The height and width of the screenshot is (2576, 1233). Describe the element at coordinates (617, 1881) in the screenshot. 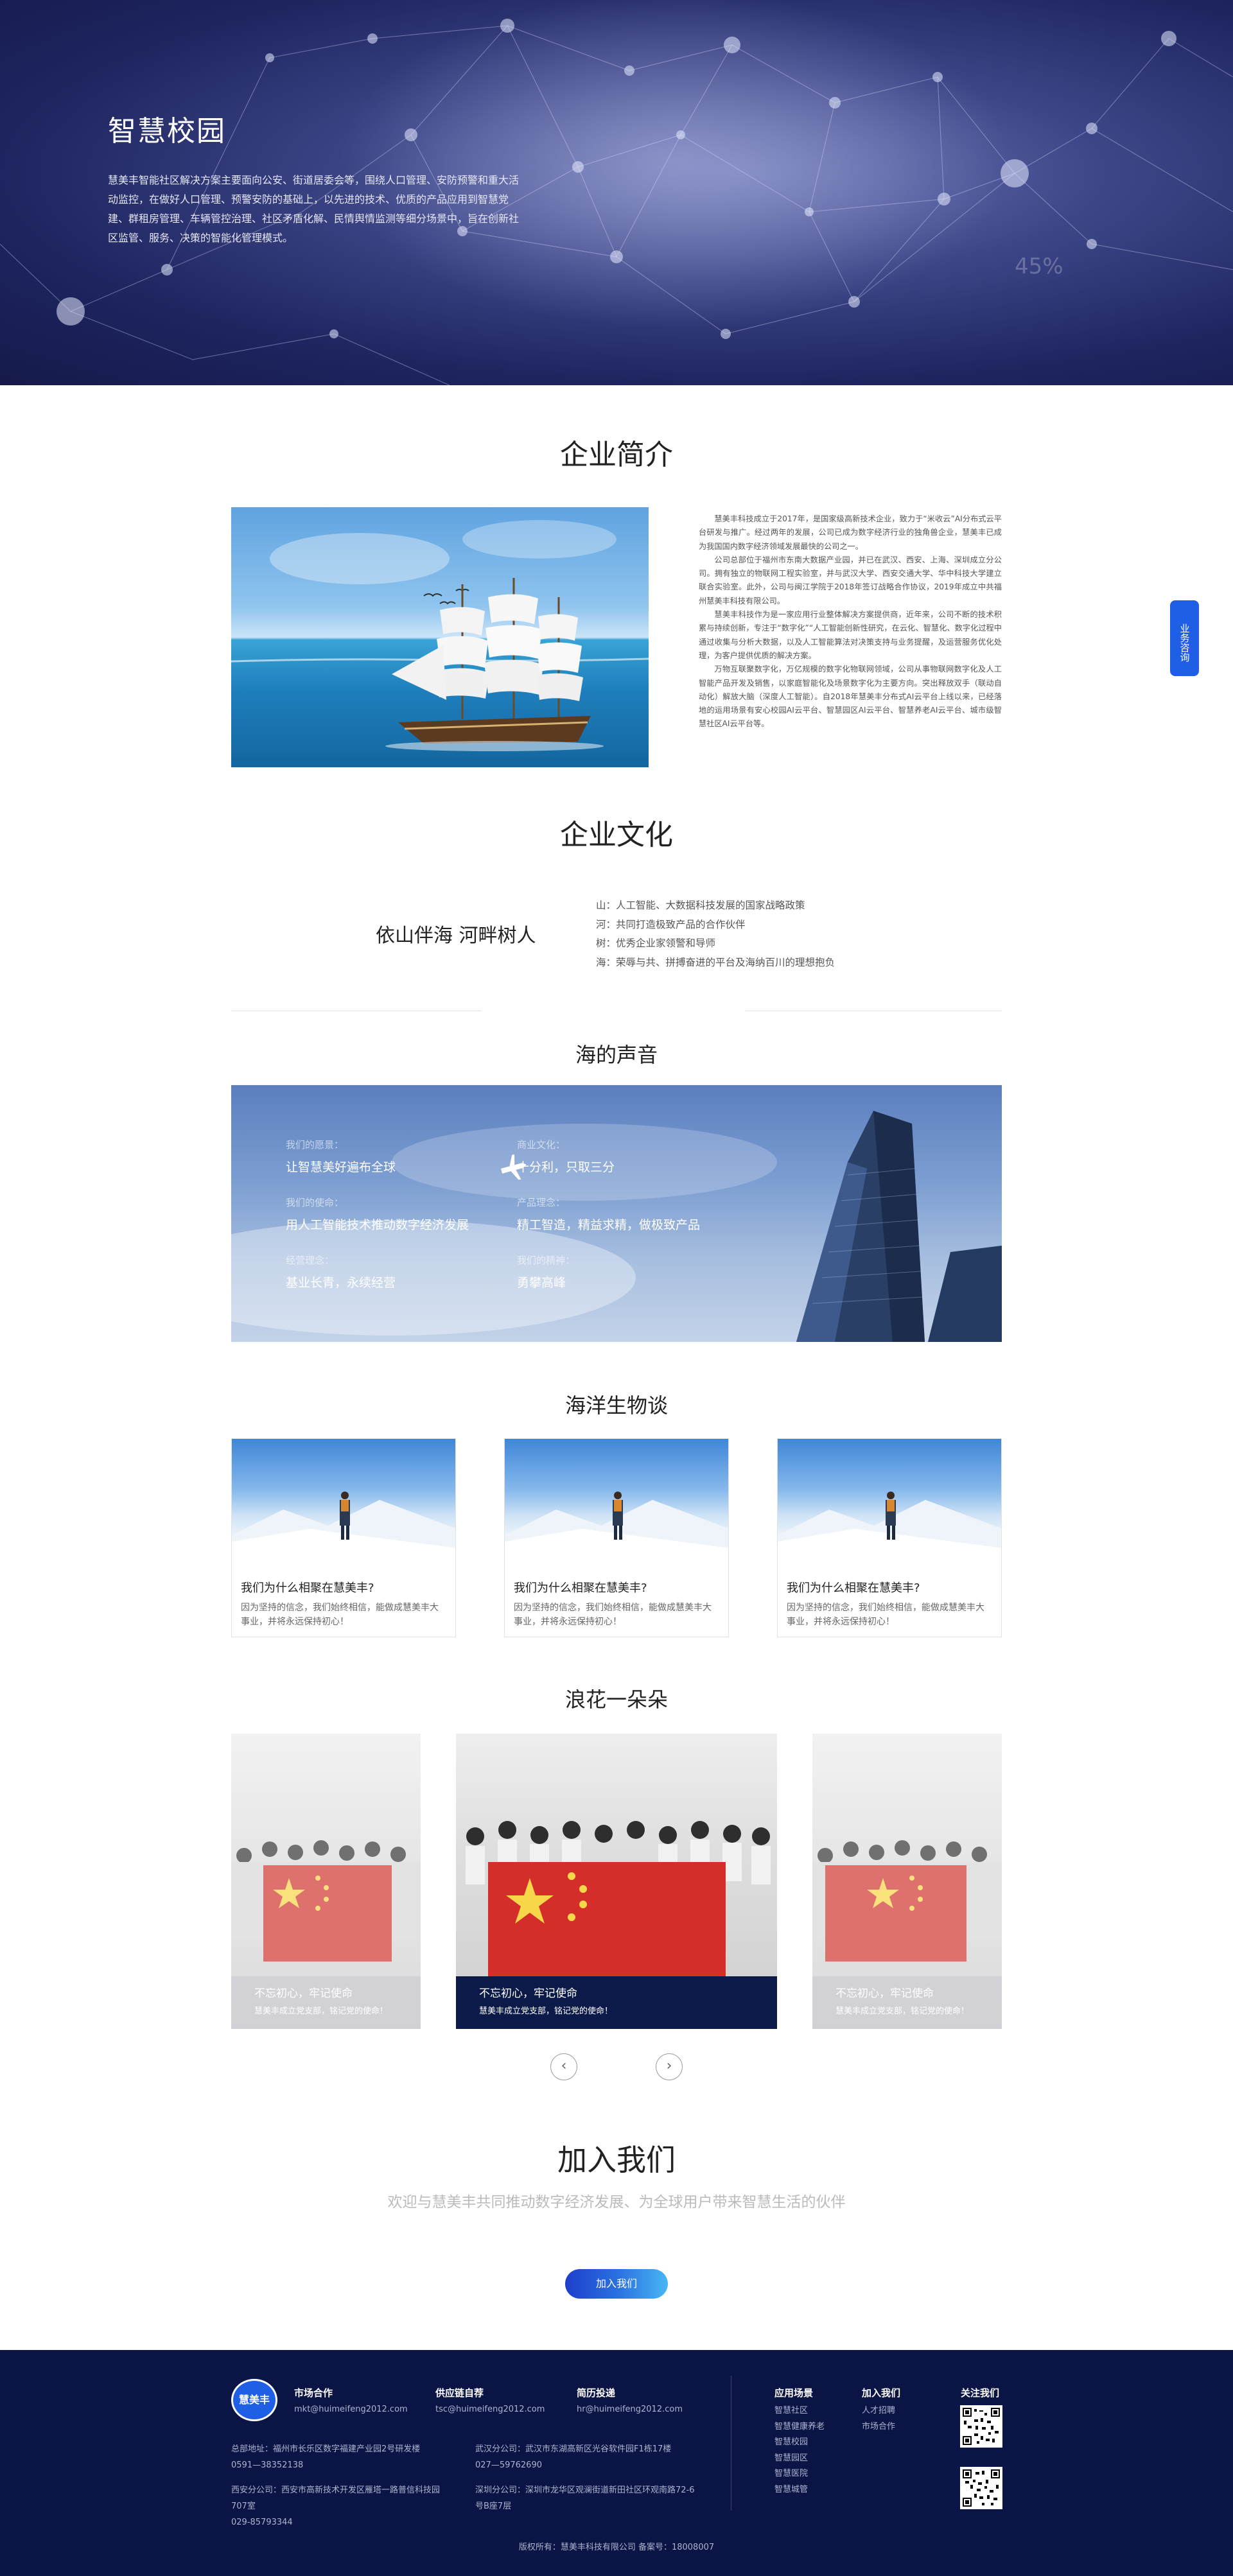

I see `carousel-slide-active: 不忘初心，牢记使命 慧美丰成立党支部，铭记党的使命！` at that location.